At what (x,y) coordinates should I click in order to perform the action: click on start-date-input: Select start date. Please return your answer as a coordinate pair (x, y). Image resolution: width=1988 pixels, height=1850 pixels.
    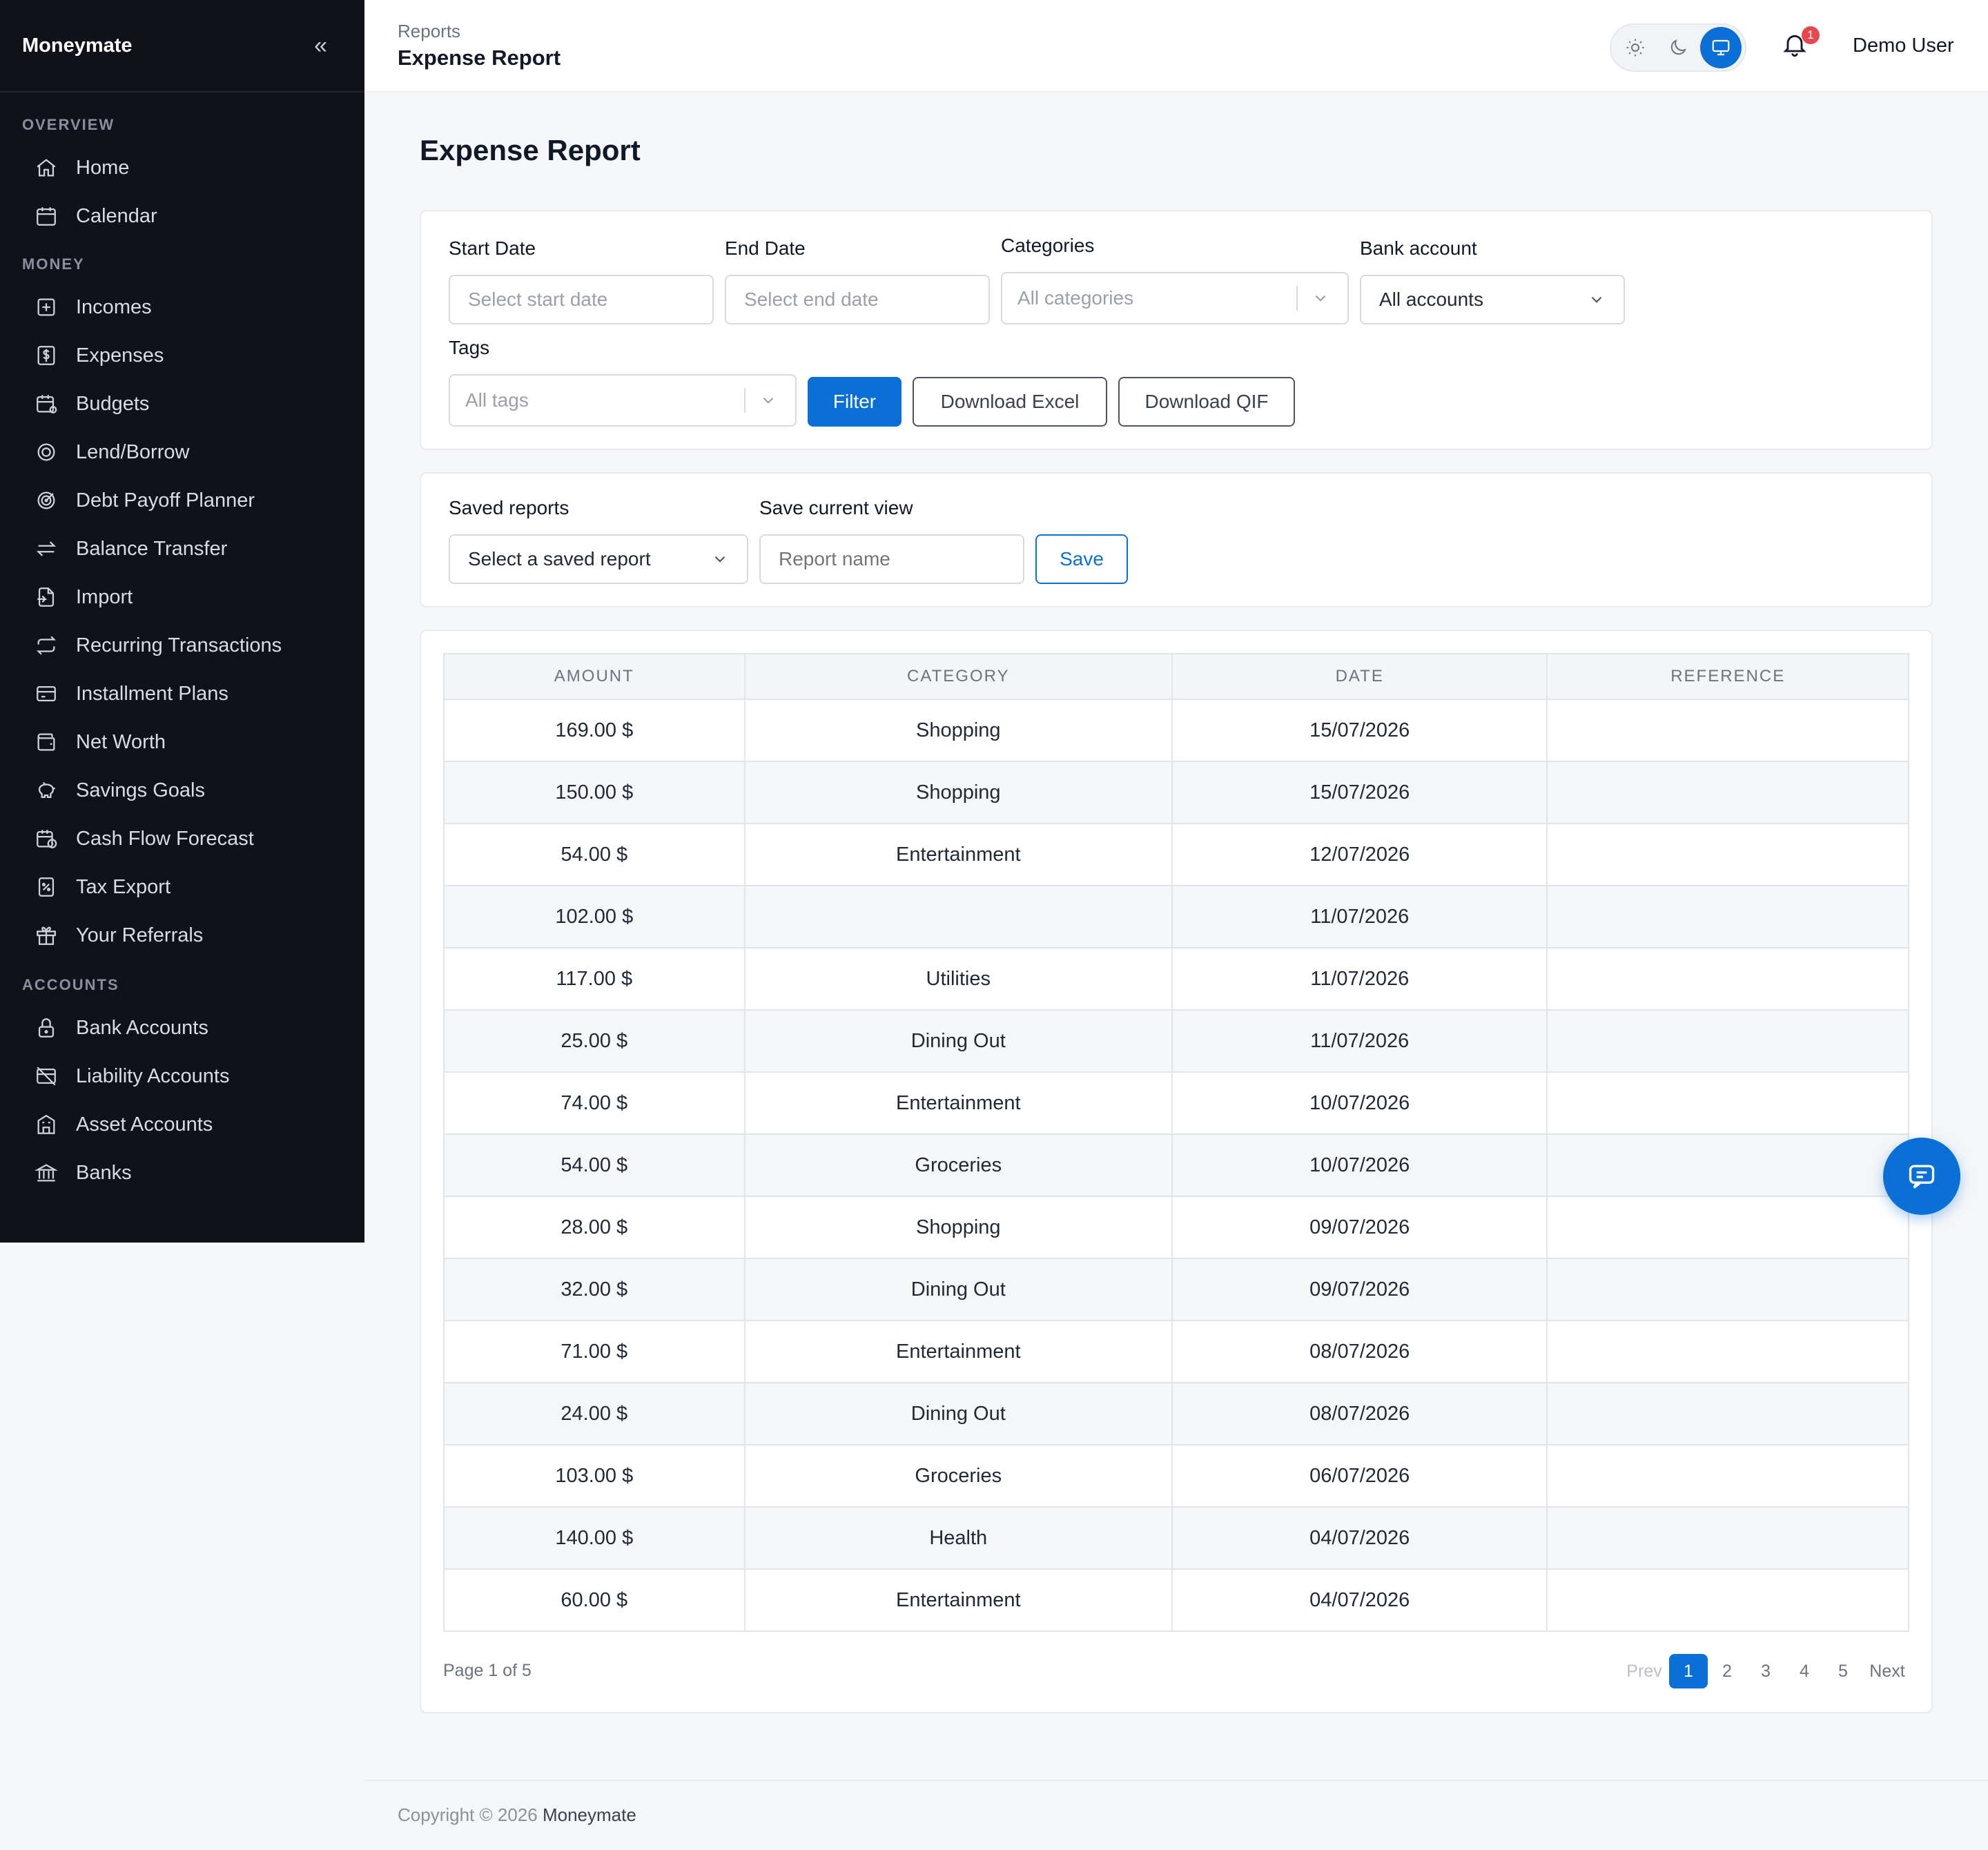
    Looking at the image, I should click on (581, 300).